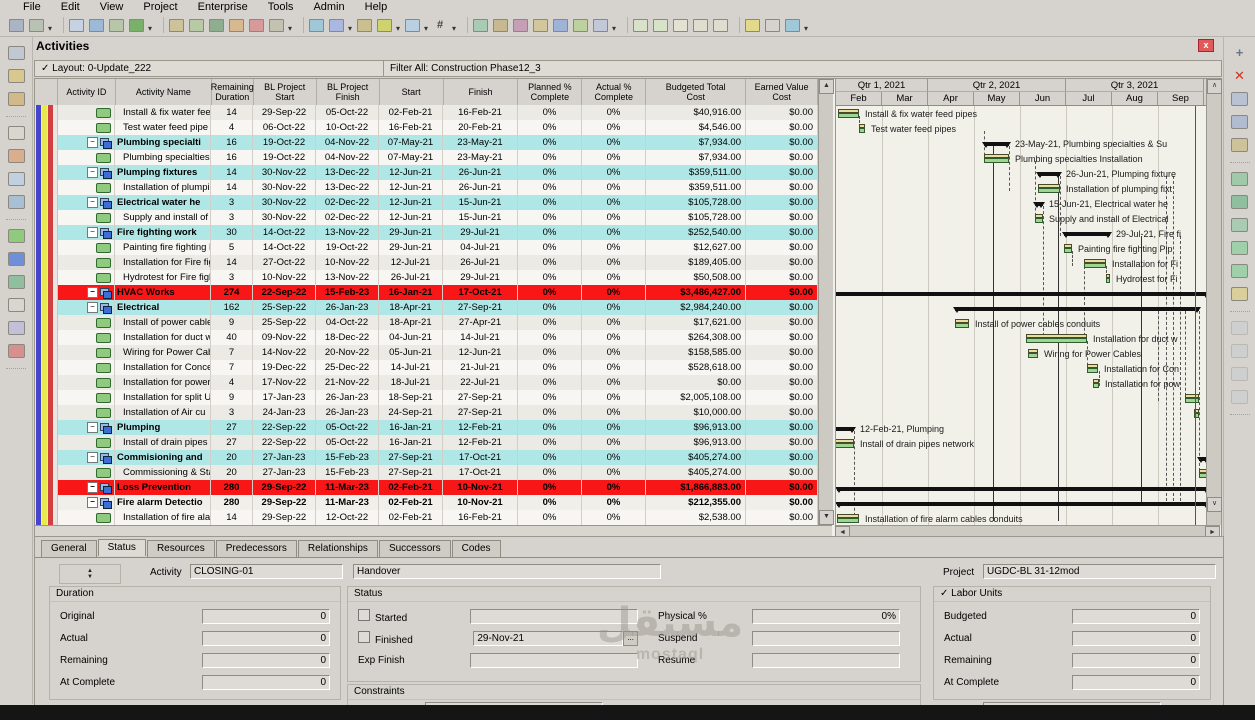 The width and height of the screenshot is (1255, 720). What do you see at coordinates (1240, 327) in the screenshot?
I see `move-up-icon` at bounding box center [1240, 327].